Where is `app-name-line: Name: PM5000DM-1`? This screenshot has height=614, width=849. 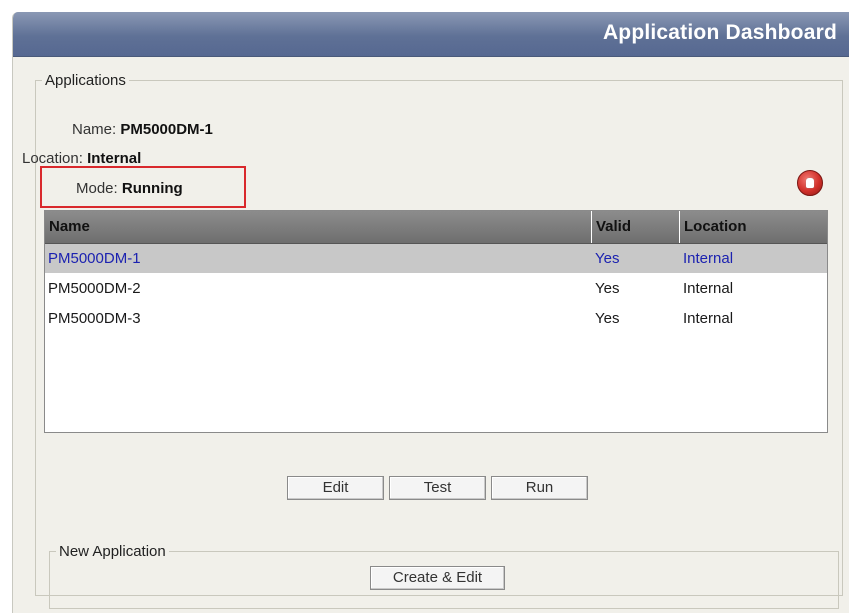
app-name-line: Name: PM5000DM-1 is located at coordinates (142, 129).